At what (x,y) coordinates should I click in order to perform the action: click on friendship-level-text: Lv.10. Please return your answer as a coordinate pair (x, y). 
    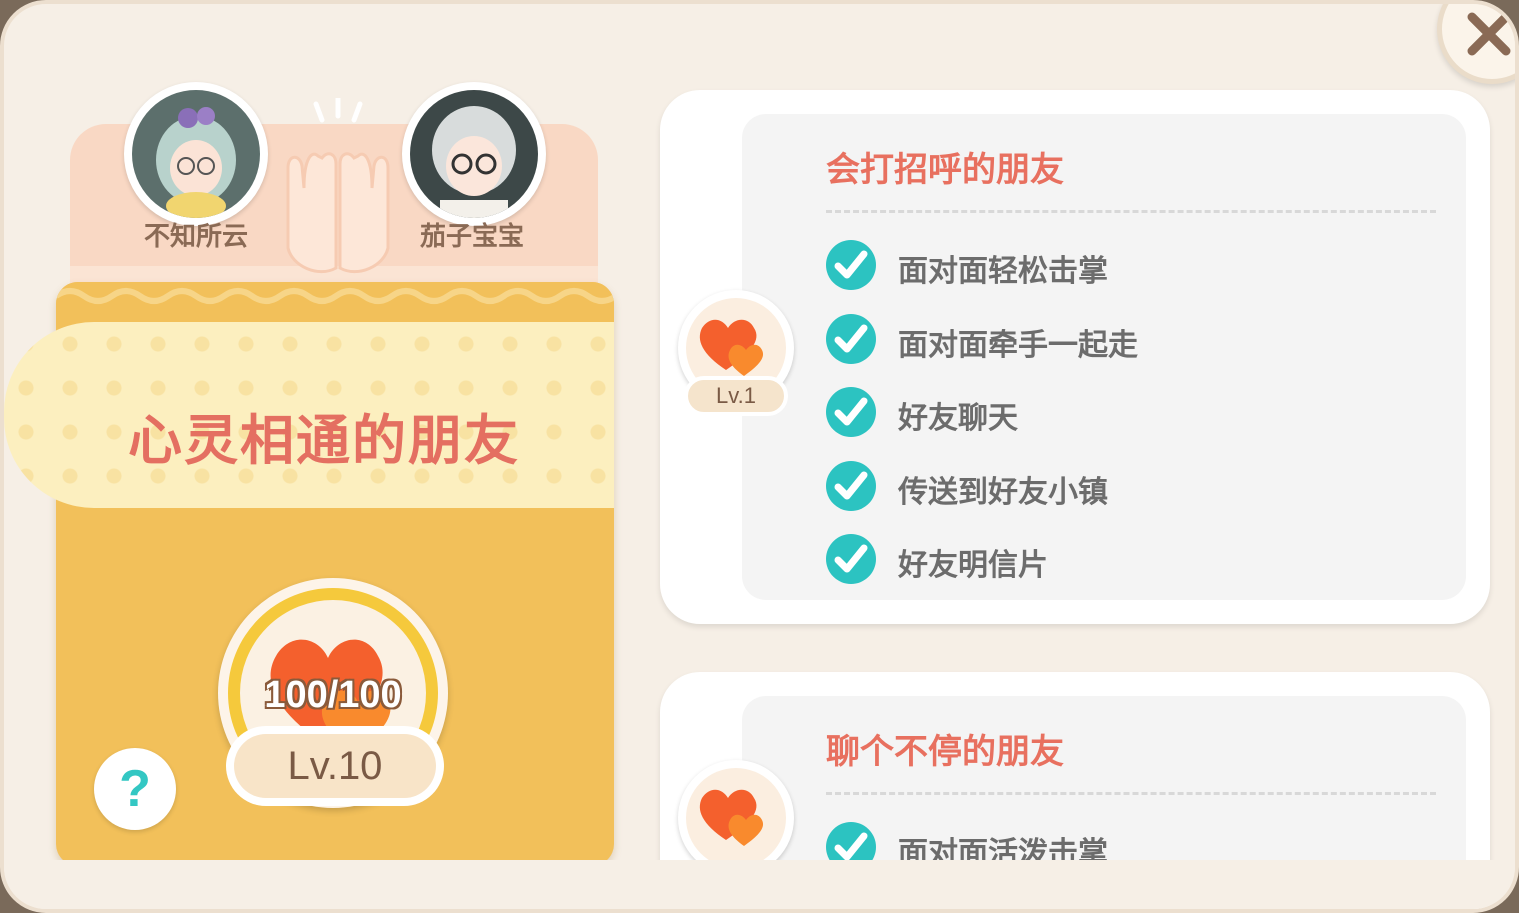
    Looking at the image, I should click on (335, 766).